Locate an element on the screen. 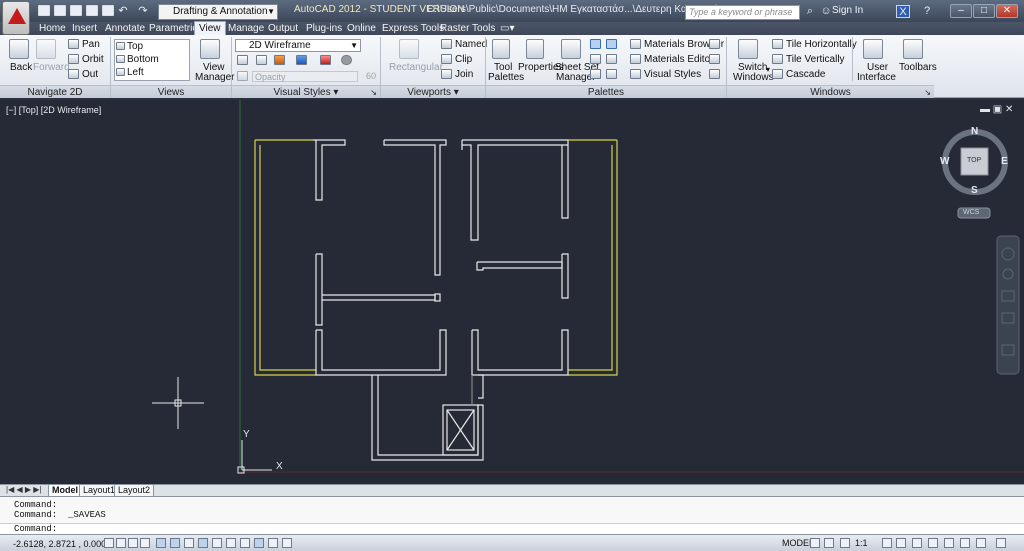 The image size is (1024, 551). toolbars-icon is located at coordinates (913, 49).